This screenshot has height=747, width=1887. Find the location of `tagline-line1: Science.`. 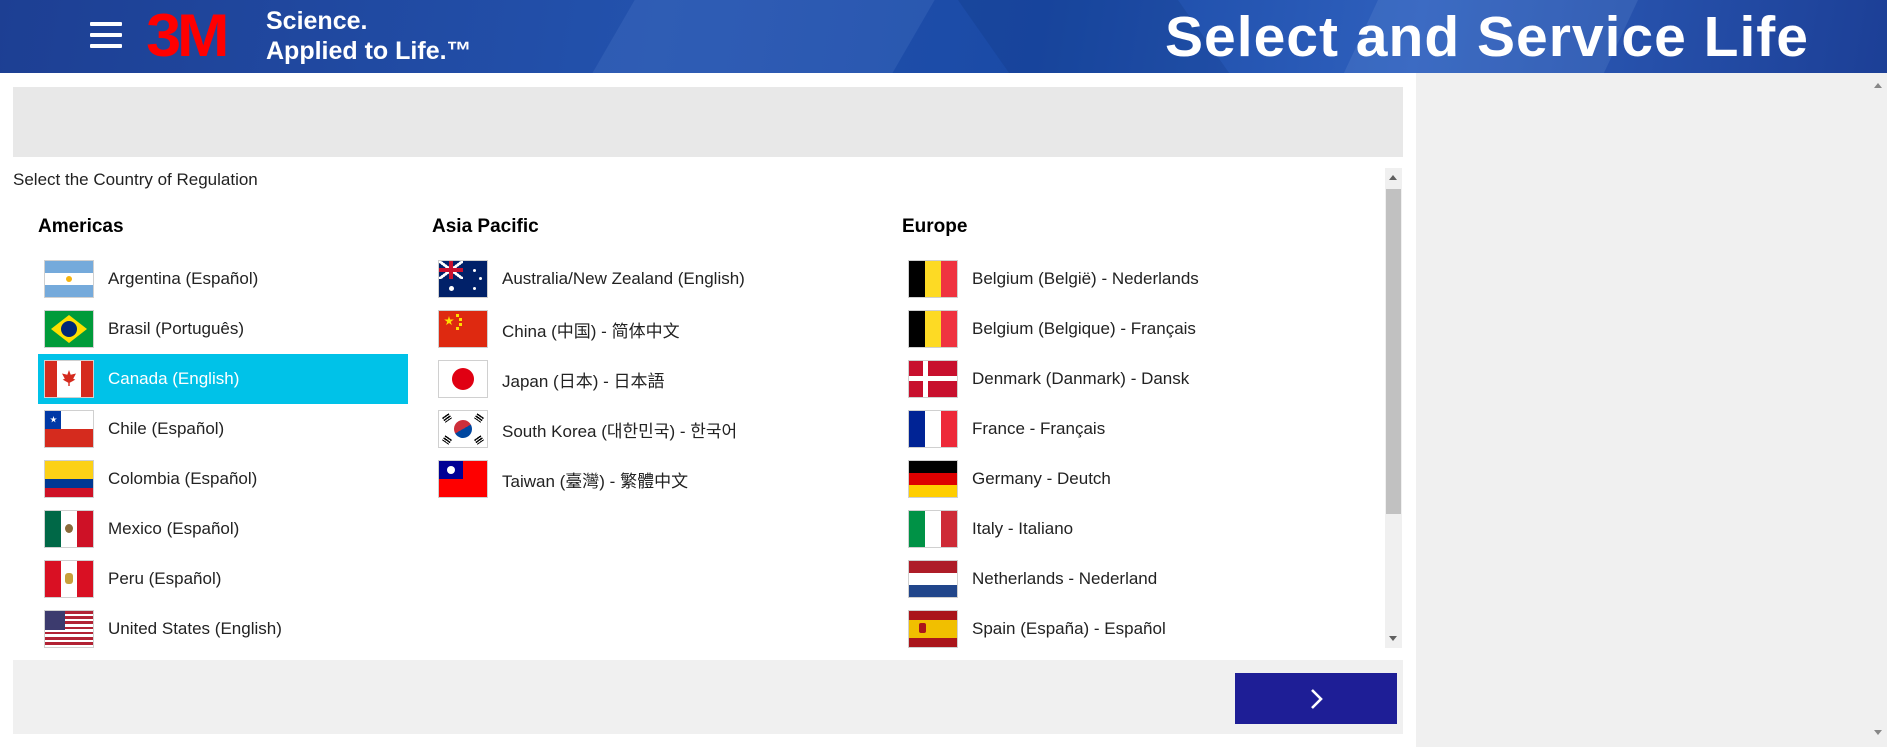

tagline-line1: Science. is located at coordinates (317, 21).